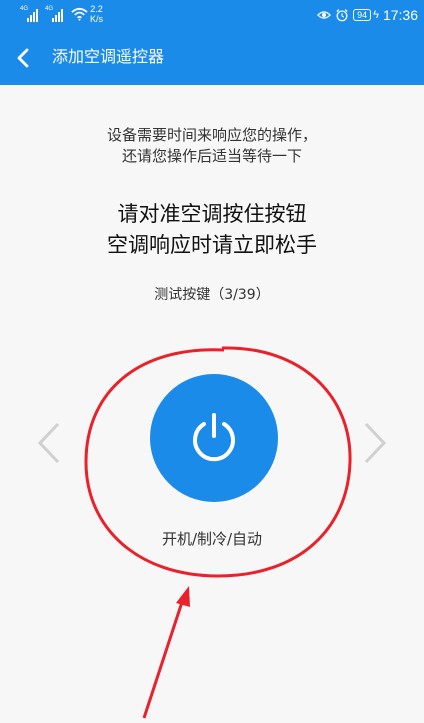 The image size is (424, 723). I want to click on power-icon, so click(214, 437).